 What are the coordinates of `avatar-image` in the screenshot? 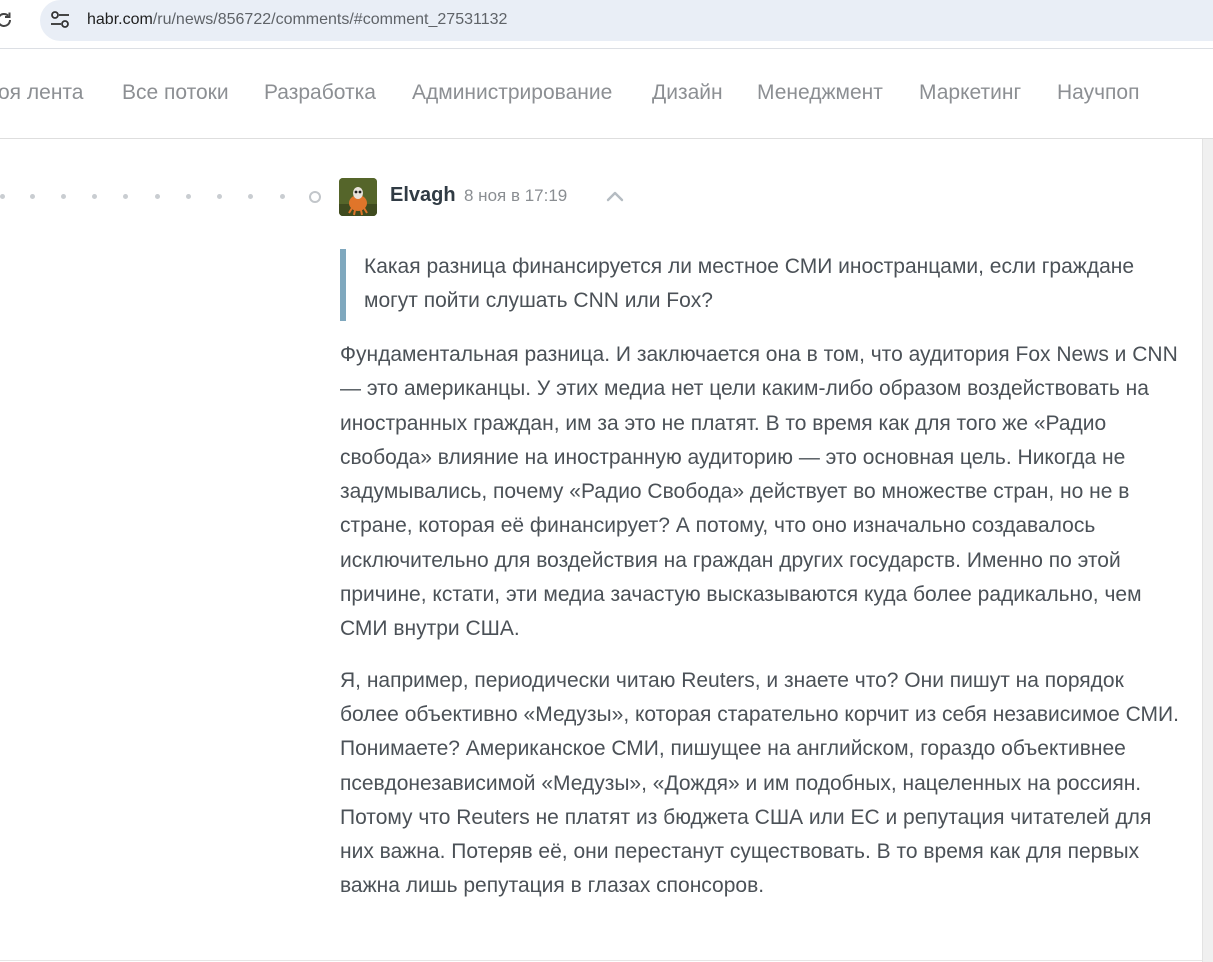 It's located at (358, 197).